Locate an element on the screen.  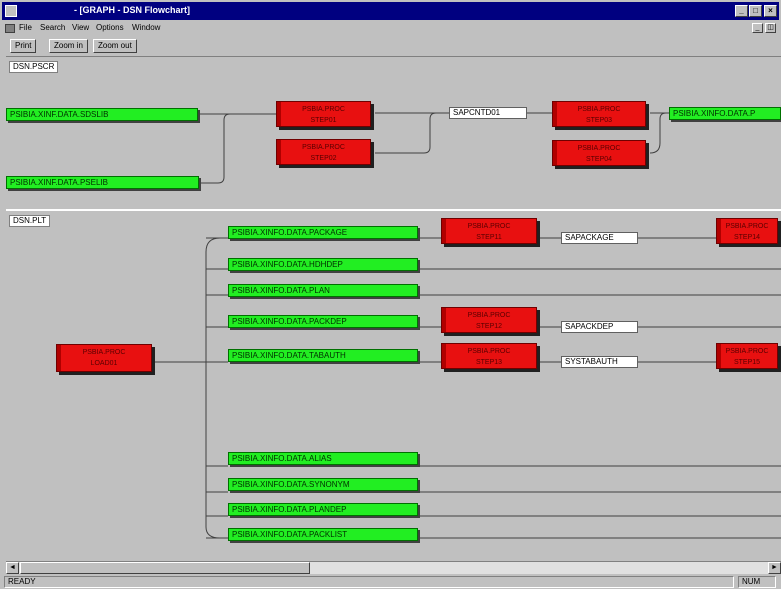
process-step-node: PSBIA.PROC STEP01 is located at coordinates (323, 114).